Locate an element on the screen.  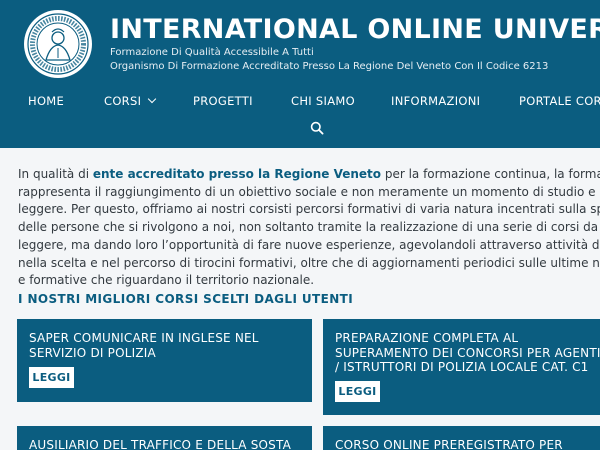
nav-item-home: HOME is located at coordinates (46, 101).